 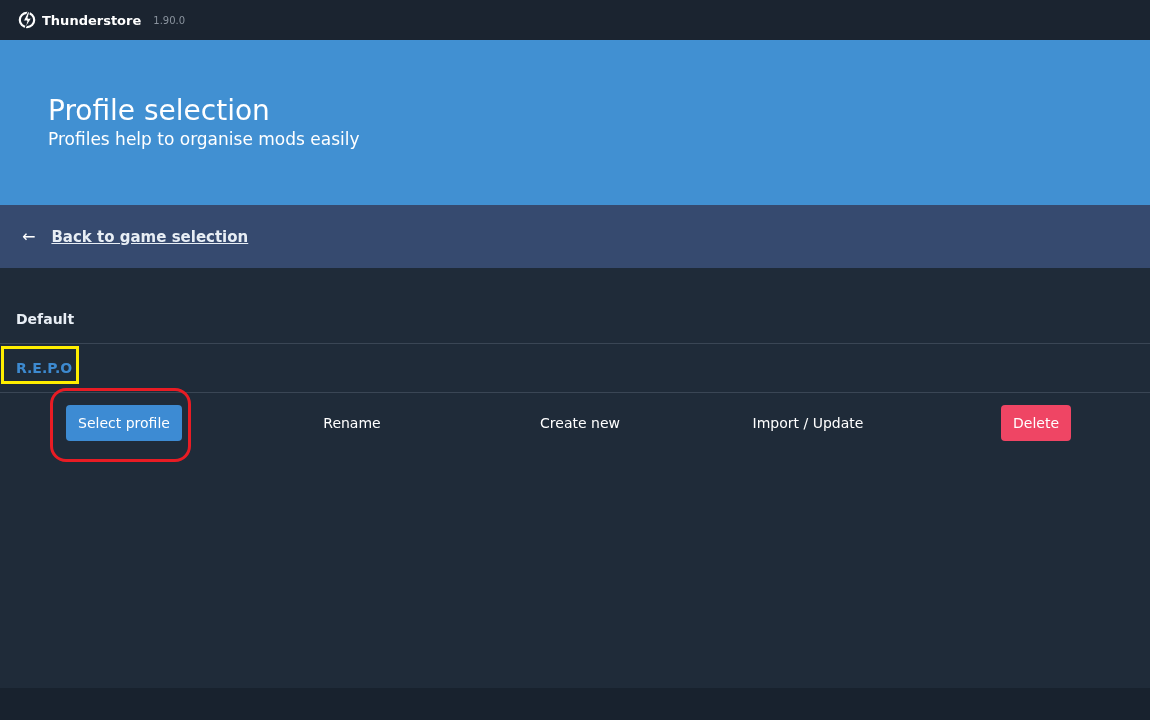 I want to click on back-link: Back to game selection, so click(x=150, y=236).